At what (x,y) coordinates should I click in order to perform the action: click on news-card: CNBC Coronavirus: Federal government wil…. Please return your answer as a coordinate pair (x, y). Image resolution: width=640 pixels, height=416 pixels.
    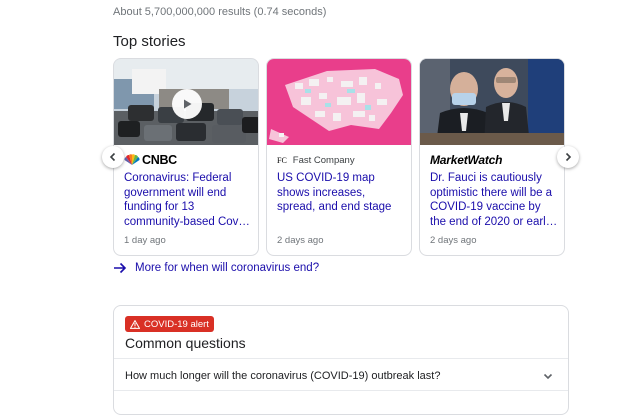
    Looking at the image, I should click on (186, 157).